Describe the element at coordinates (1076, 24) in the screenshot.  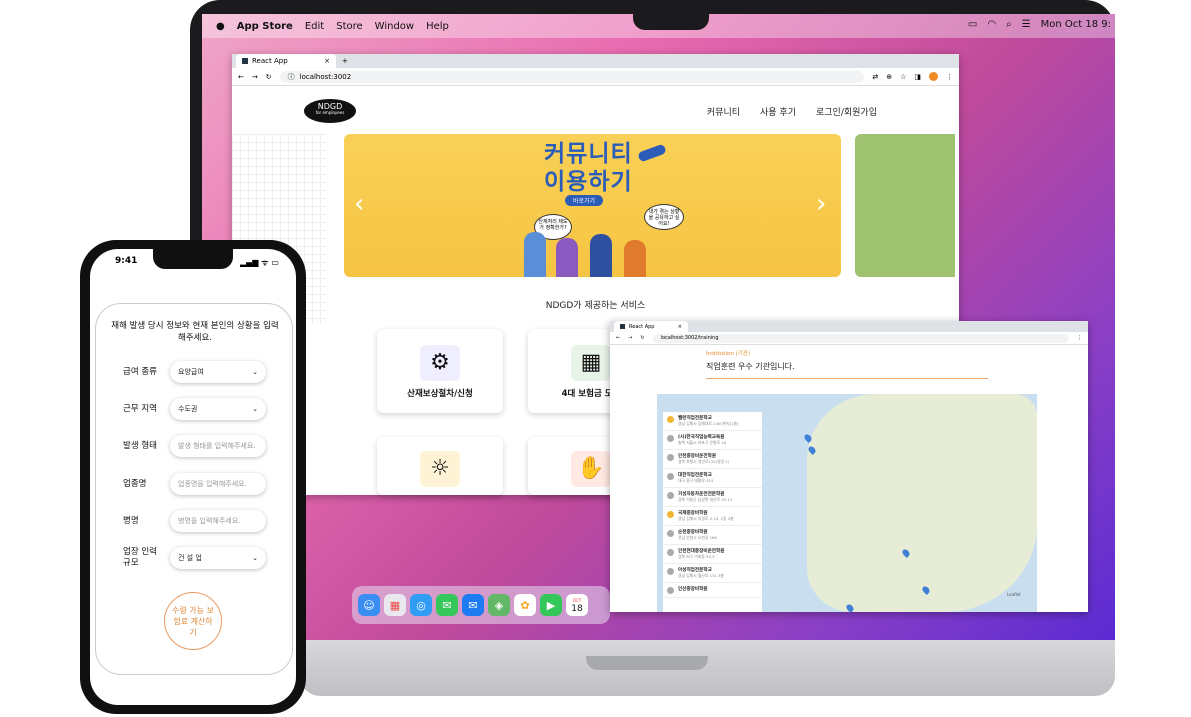
I see `menubar-clock: Mon Oct 18 9:` at that location.